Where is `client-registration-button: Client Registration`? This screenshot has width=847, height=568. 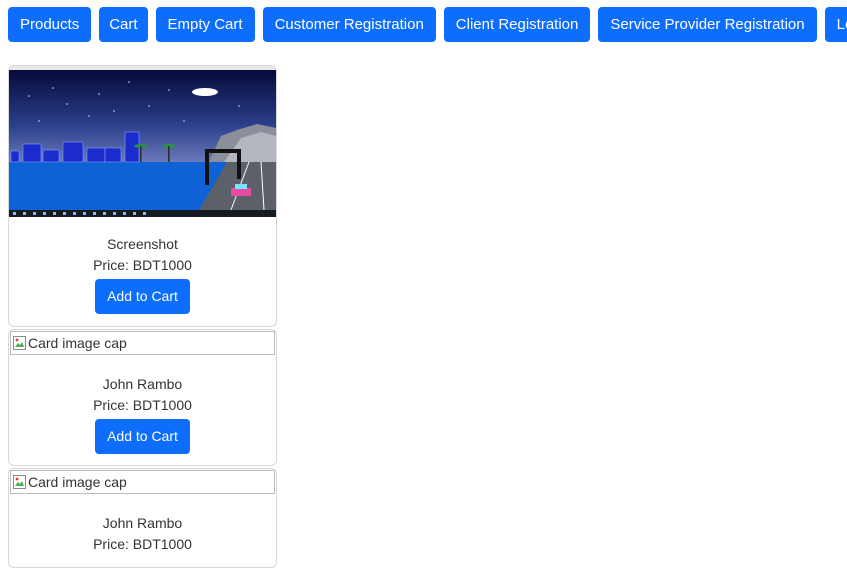 client-registration-button: Client Registration is located at coordinates (517, 24).